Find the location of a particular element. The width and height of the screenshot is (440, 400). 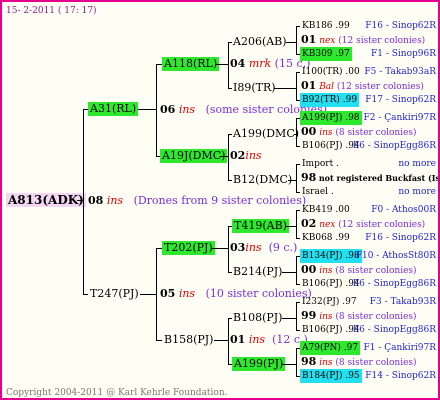

l3-code-3: B12(DMC) is located at coordinates (263, 179).